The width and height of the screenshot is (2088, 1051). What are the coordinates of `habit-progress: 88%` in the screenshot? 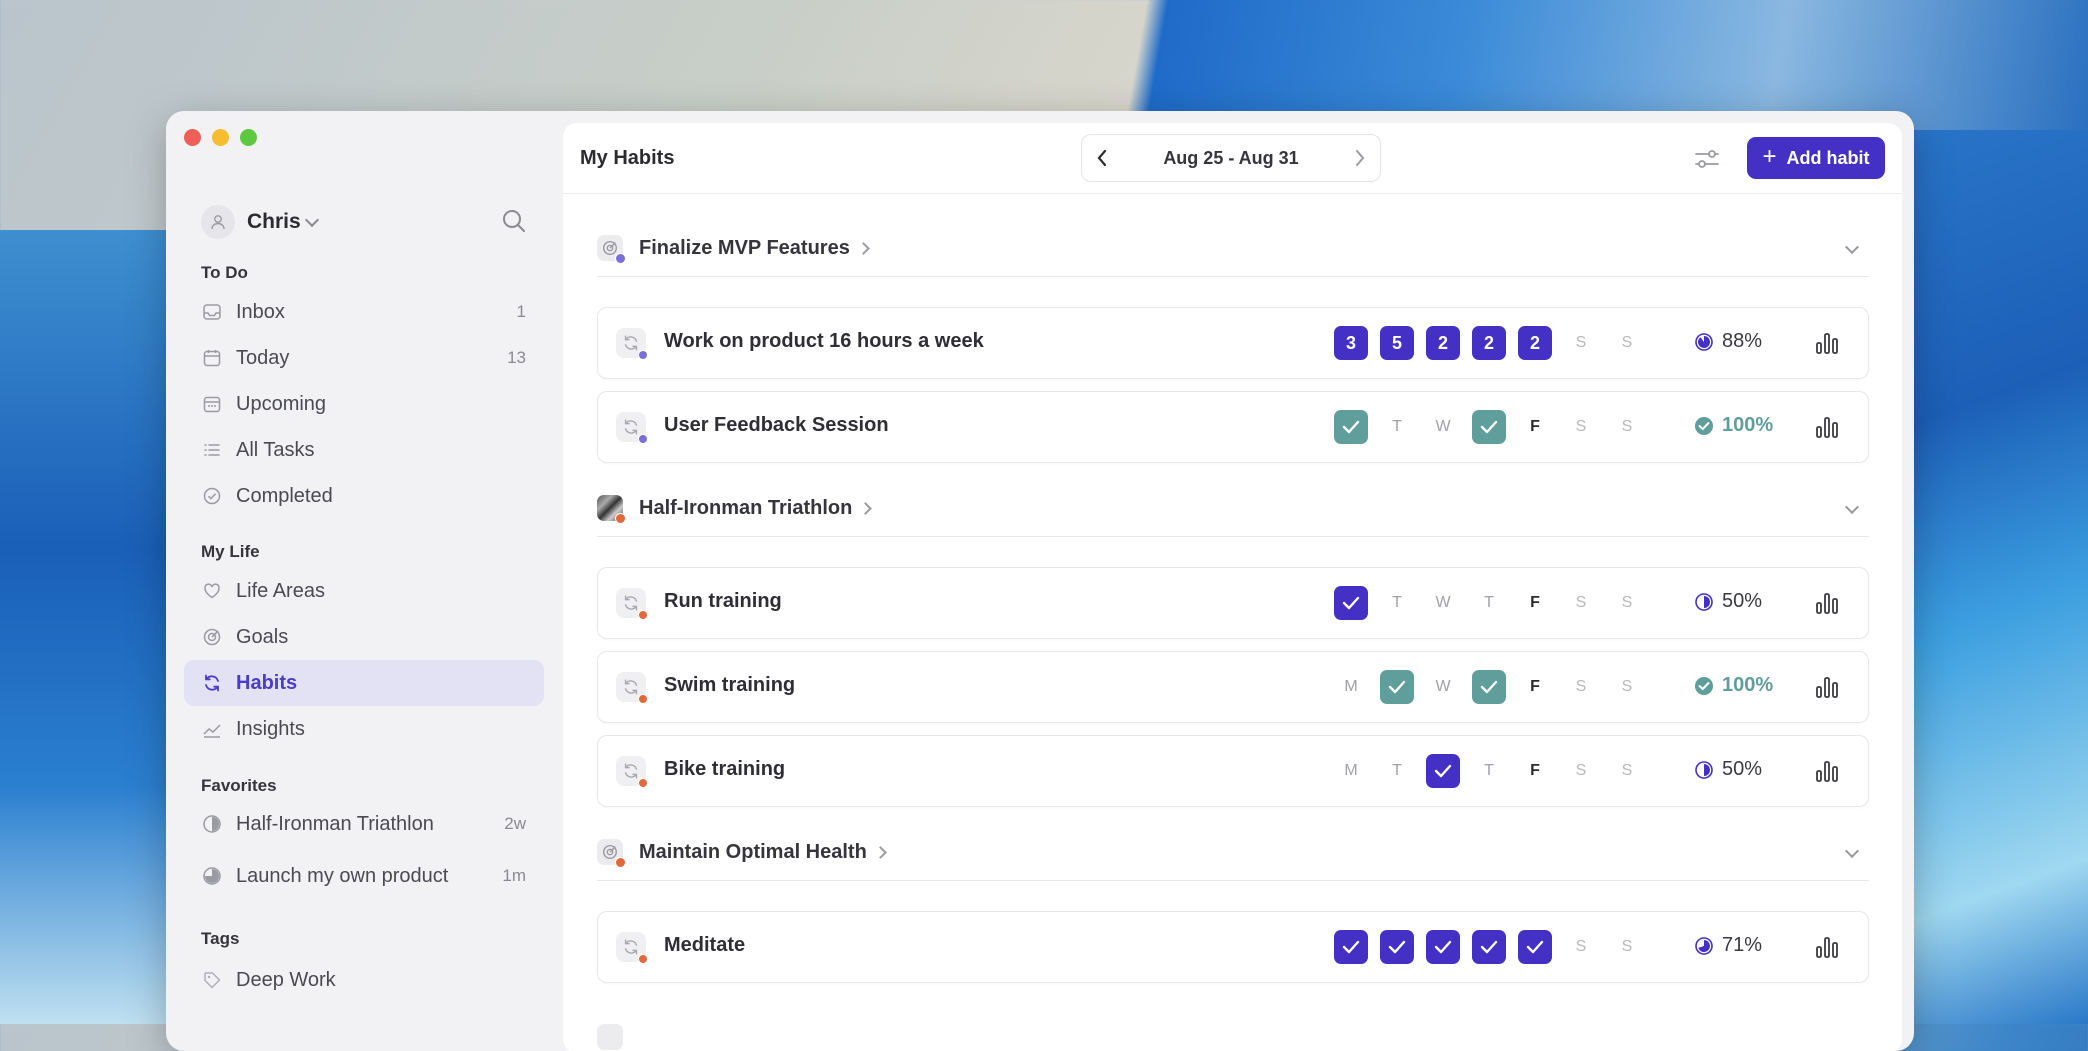 It's located at (1728, 341).